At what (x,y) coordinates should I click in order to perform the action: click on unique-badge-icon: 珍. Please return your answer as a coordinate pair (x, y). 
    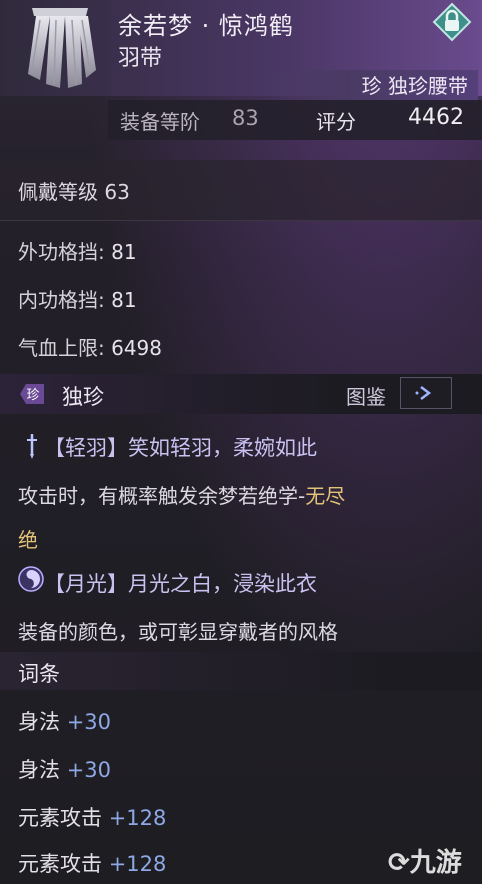
    Looking at the image, I should click on (32, 394).